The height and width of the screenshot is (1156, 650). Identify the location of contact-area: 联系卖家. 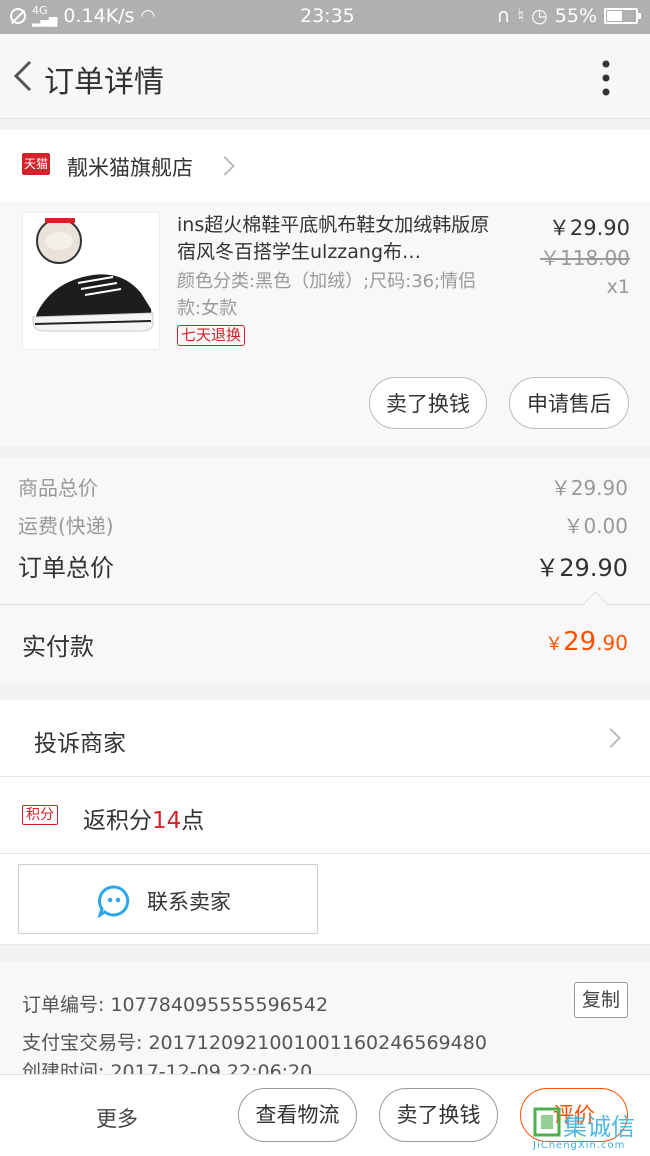
(325, 899).